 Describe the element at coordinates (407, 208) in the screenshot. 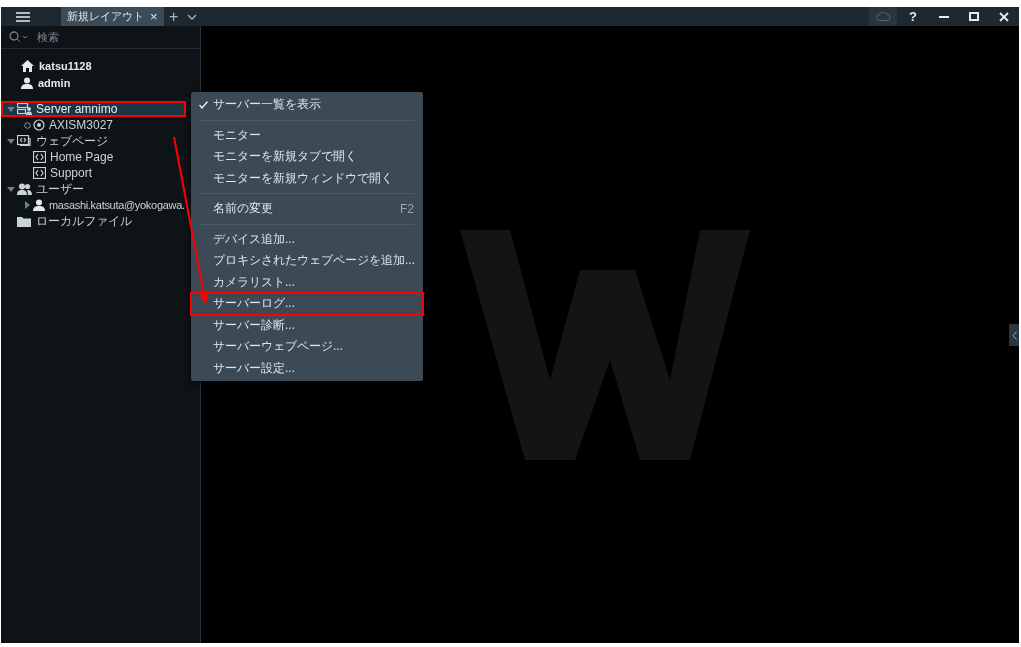

I see `shortcut-label: F2` at that location.